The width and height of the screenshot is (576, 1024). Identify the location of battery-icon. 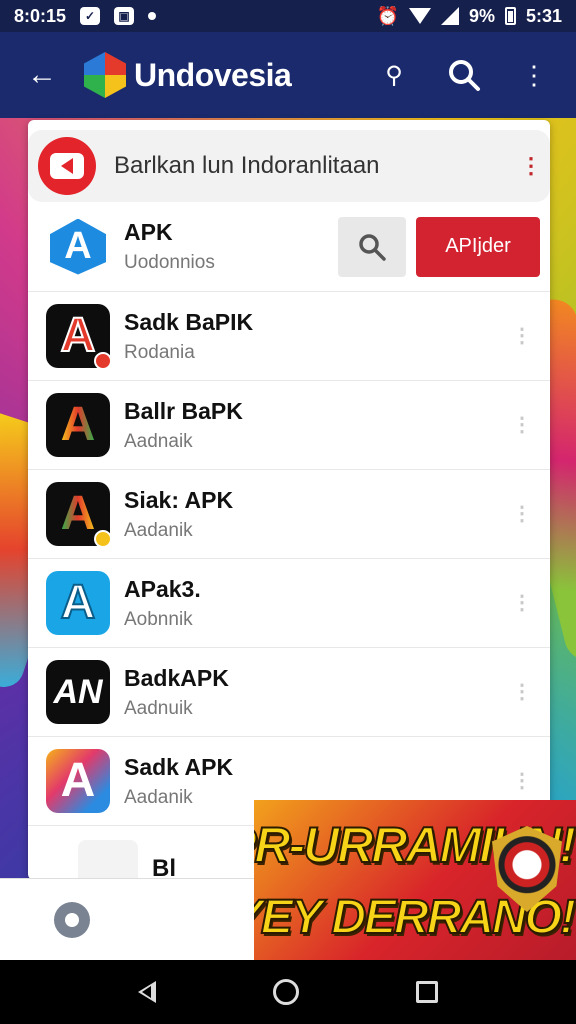
(510, 16).